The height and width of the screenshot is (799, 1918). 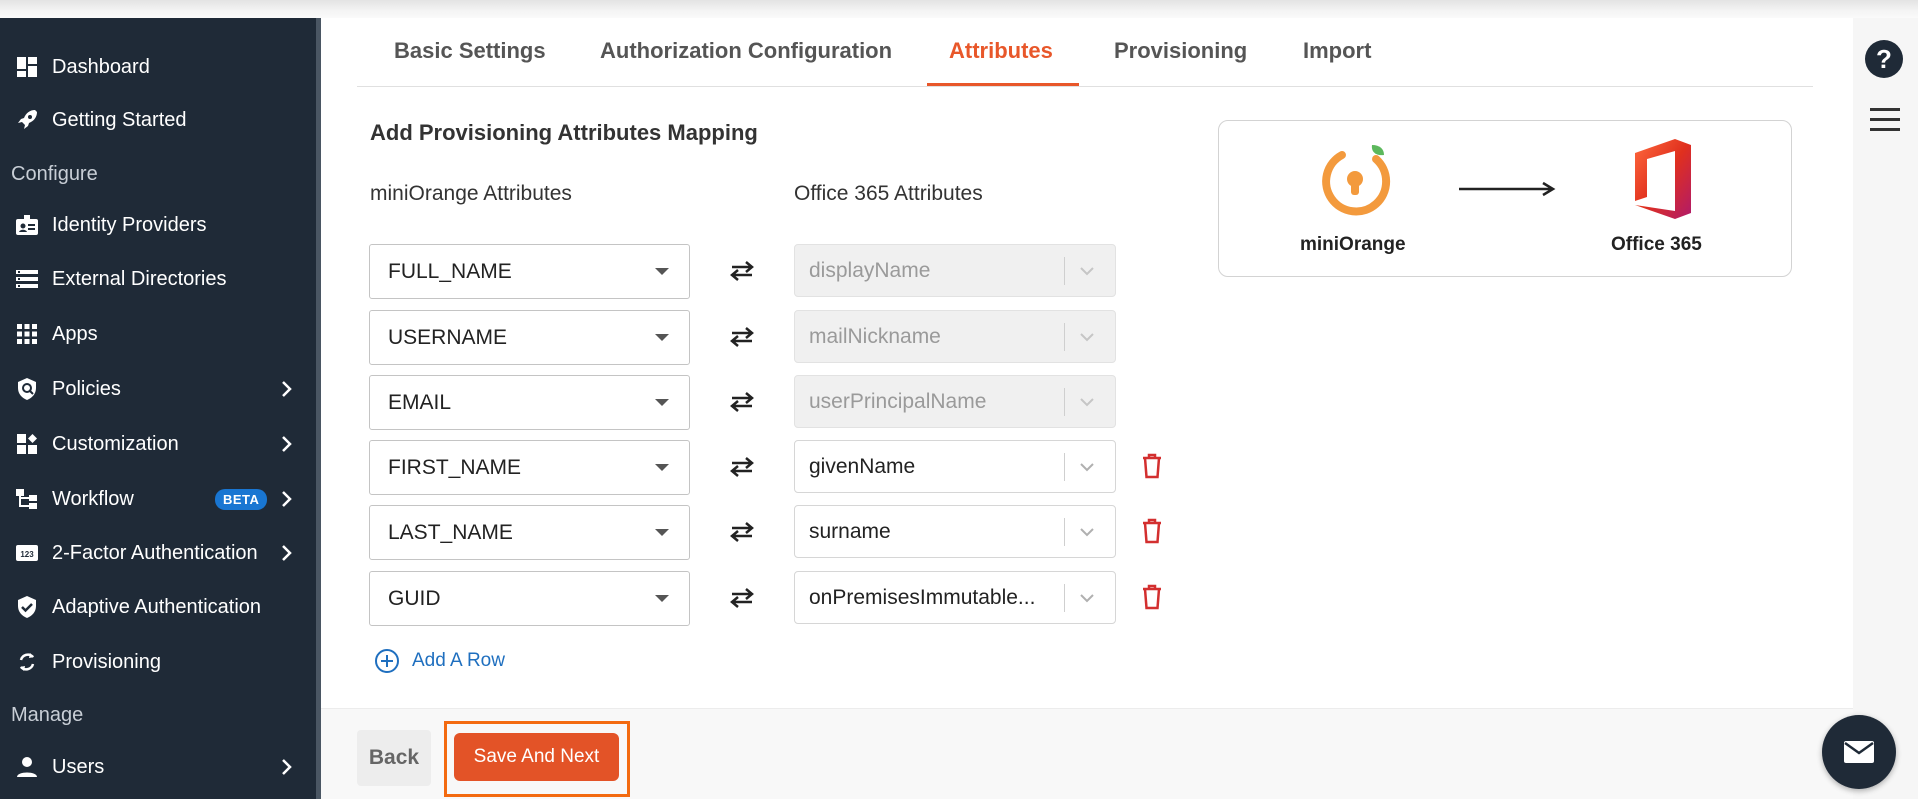 What do you see at coordinates (119, 119) in the screenshot?
I see `sidebar-item-label: Getting Started` at bounding box center [119, 119].